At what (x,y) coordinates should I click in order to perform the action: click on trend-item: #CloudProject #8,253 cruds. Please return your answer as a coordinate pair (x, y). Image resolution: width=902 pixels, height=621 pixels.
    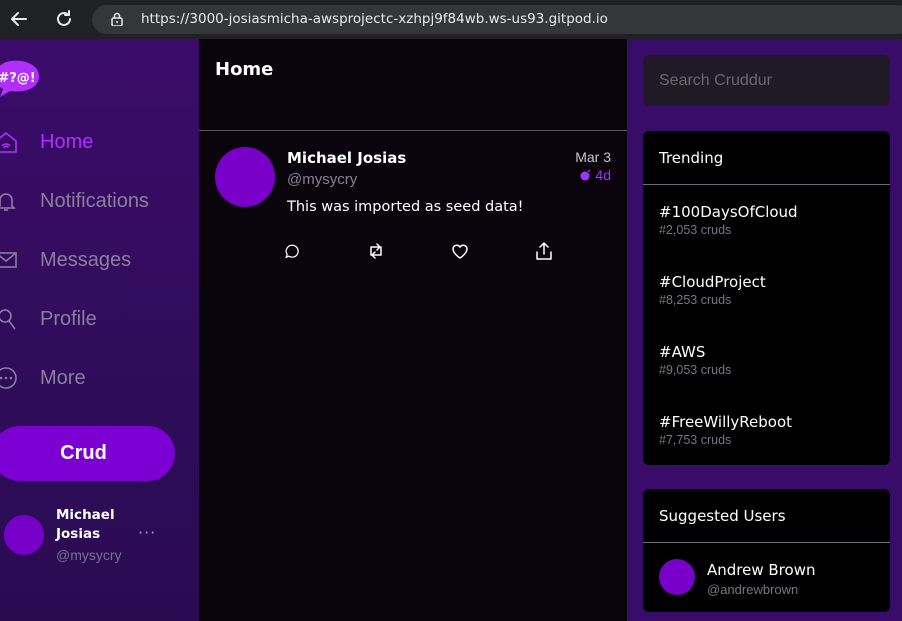
    Looking at the image, I should click on (769, 290).